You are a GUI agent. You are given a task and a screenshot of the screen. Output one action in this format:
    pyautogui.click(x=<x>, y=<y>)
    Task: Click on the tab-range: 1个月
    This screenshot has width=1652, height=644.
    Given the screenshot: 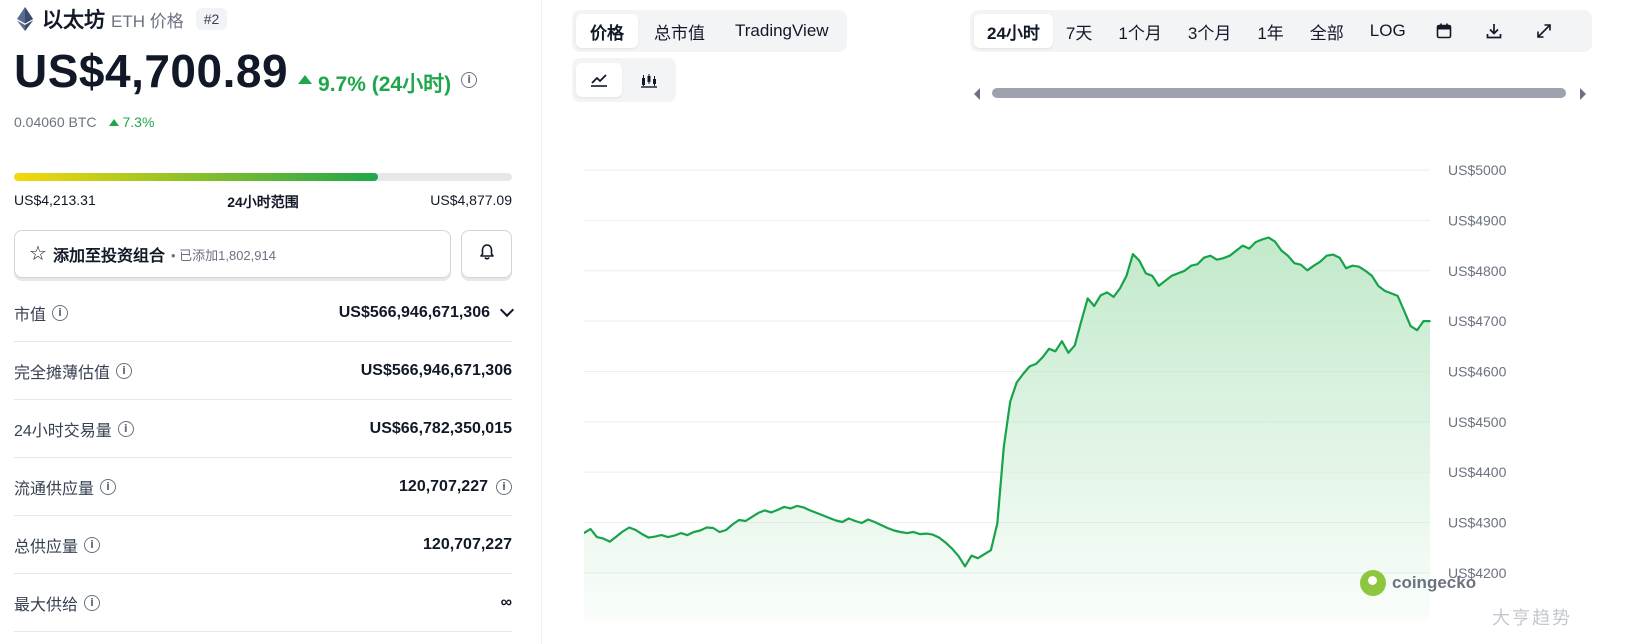 What is the action you would take?
    pyautogui.click(x=1139, y=31)
    